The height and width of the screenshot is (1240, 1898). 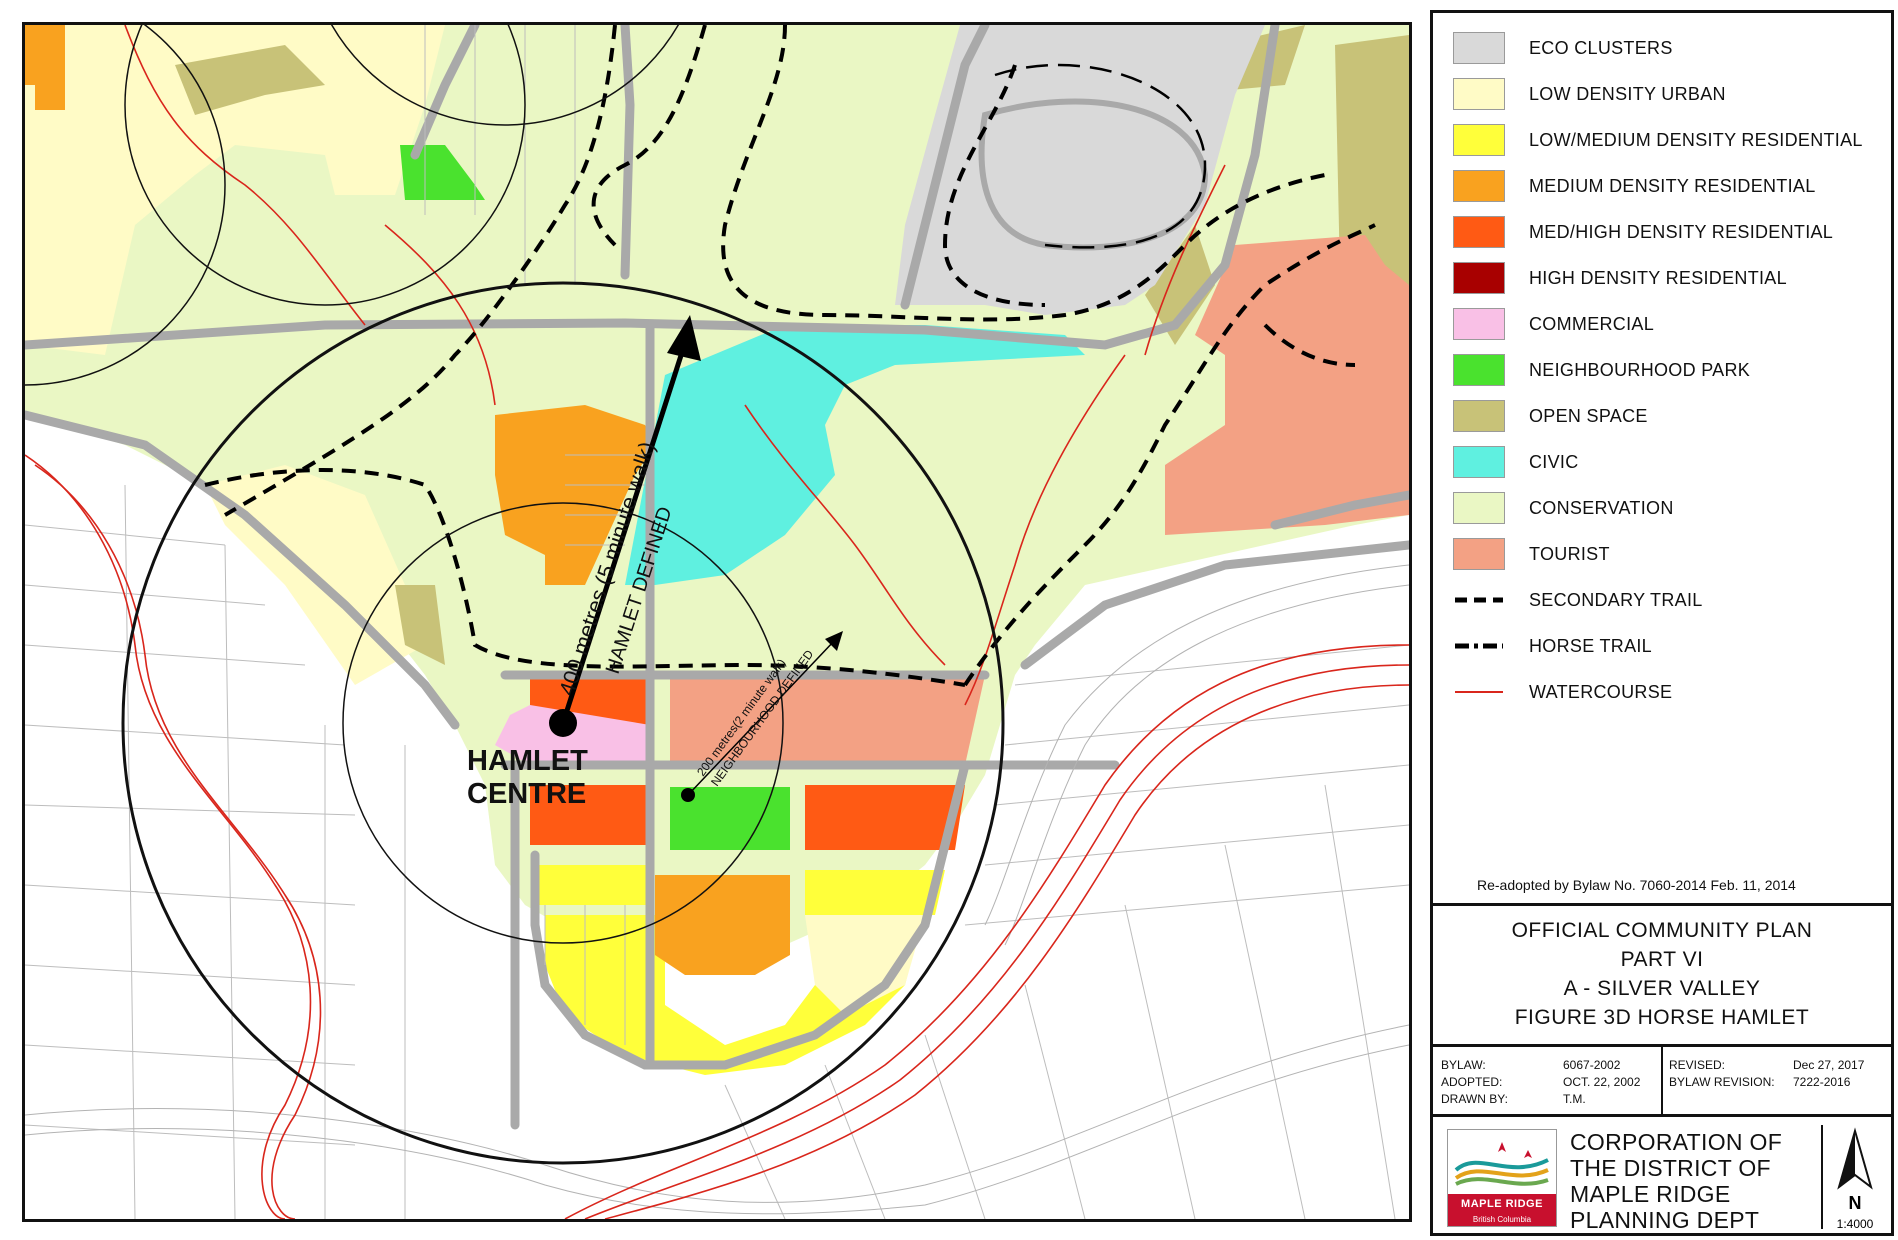 I want to click on corp-line-3: MAPLE RIDGE, so click(x=1650, y=1194).